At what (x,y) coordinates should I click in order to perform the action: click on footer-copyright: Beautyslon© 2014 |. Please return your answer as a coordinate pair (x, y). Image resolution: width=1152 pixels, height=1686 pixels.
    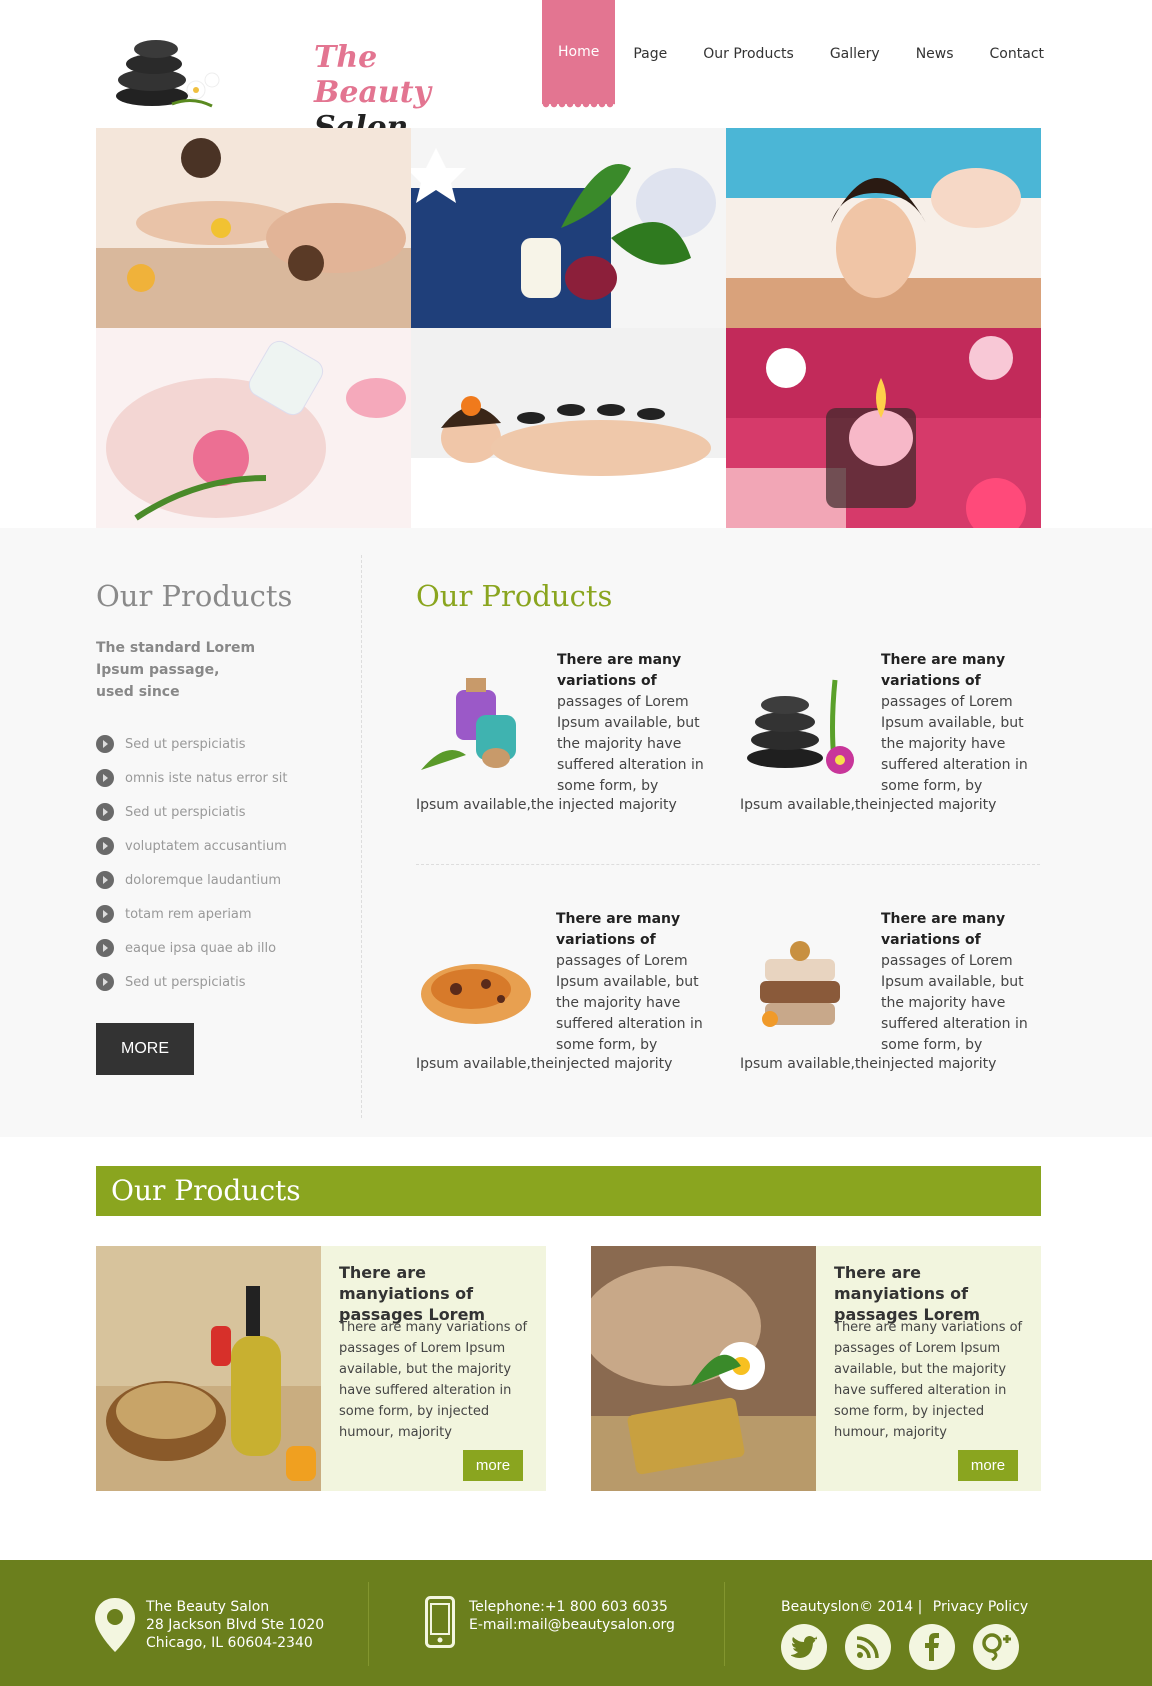
    Looking at the image, I should click on (852, 1607).